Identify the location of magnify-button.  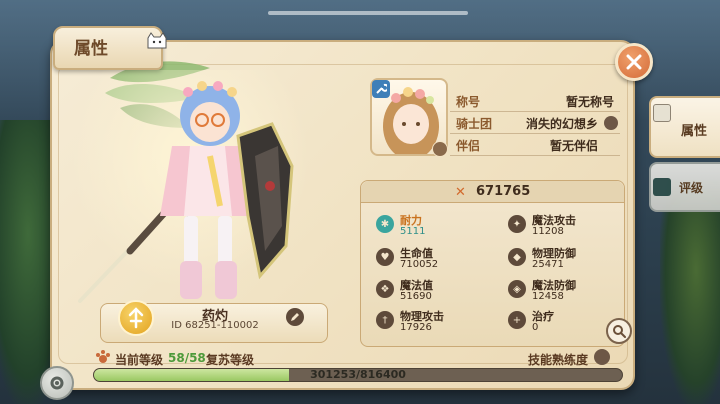
(619, 331).